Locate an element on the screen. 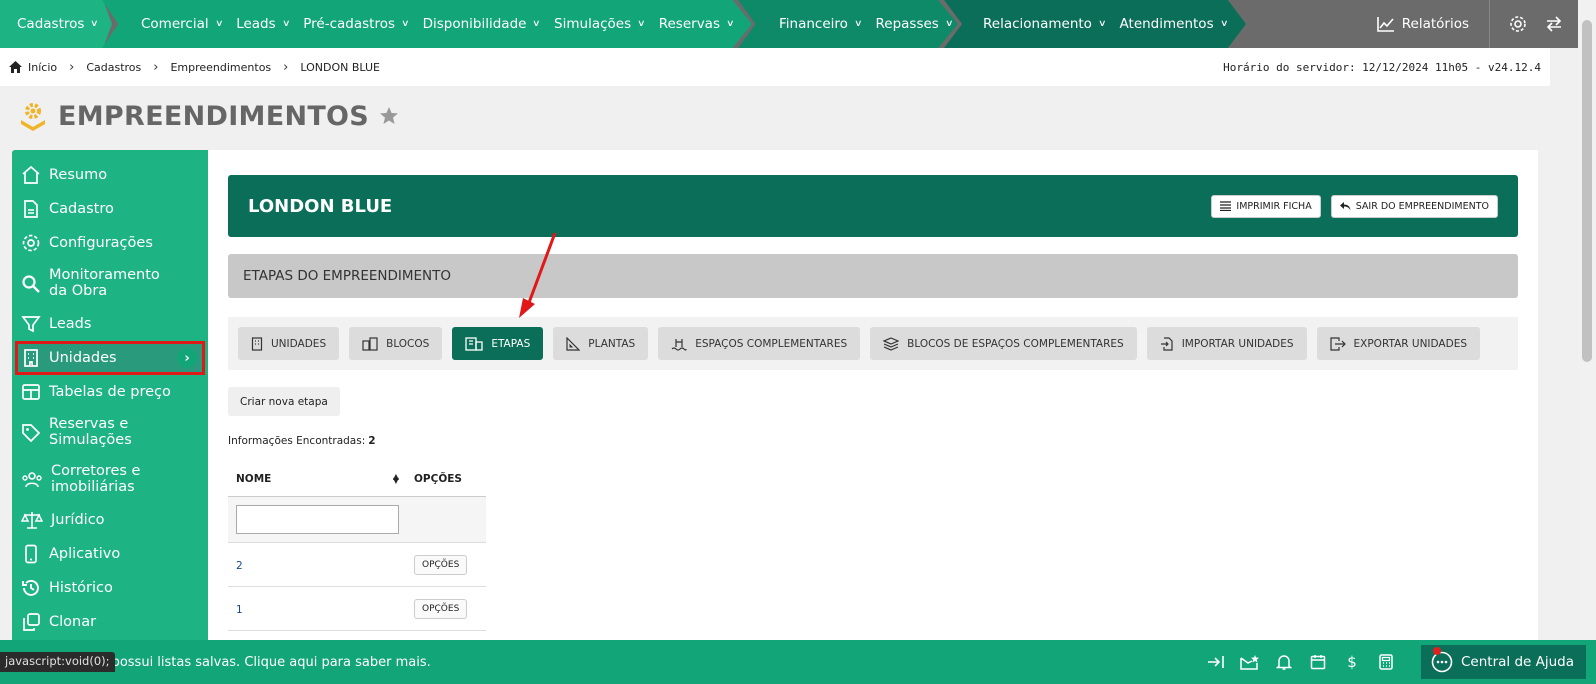  breadcrumb-current: LONDON BLUE is located at coordinates (340, 67).